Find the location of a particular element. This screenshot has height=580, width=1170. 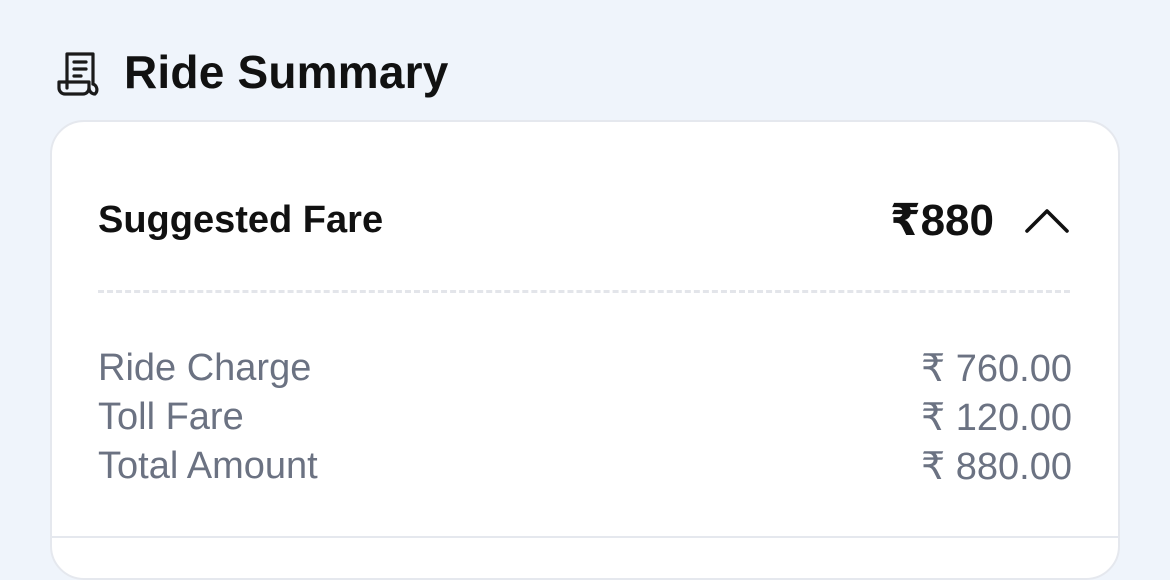

ride-charge-value: ₹ 760.00 is located at coordinates (996, 369).